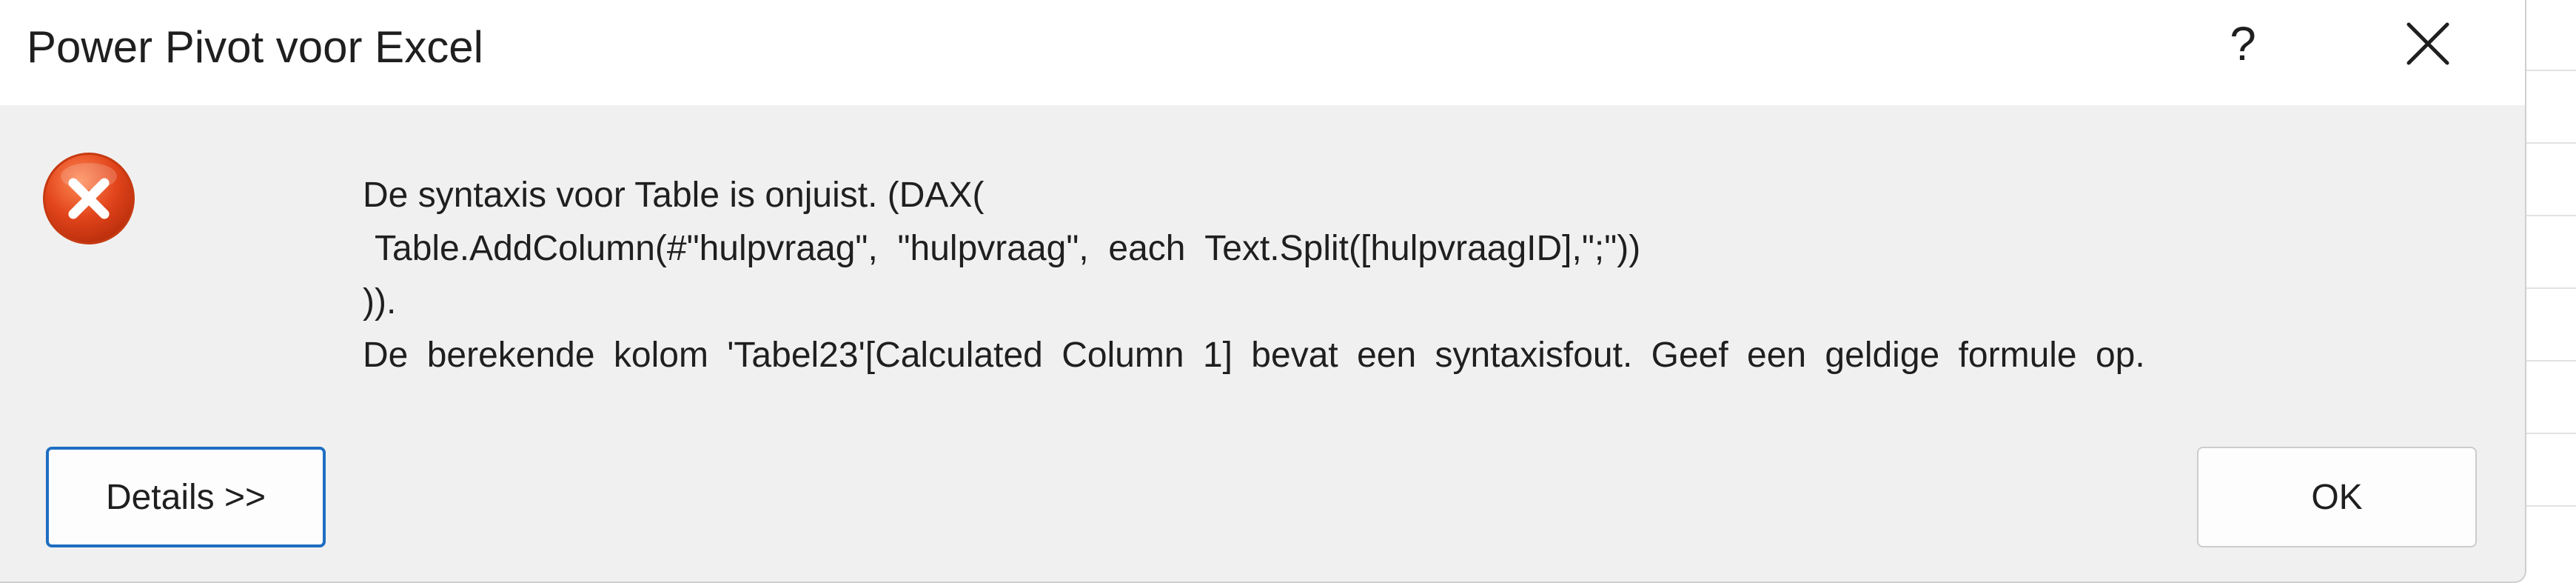 Image resolution: width=2576 pixels, height=583 pixels. Describe the element at coordinates (674, 196) in the screenshot. I see `message-line: De syntaxis voor Table is onjuist. (DAX(` at that location.